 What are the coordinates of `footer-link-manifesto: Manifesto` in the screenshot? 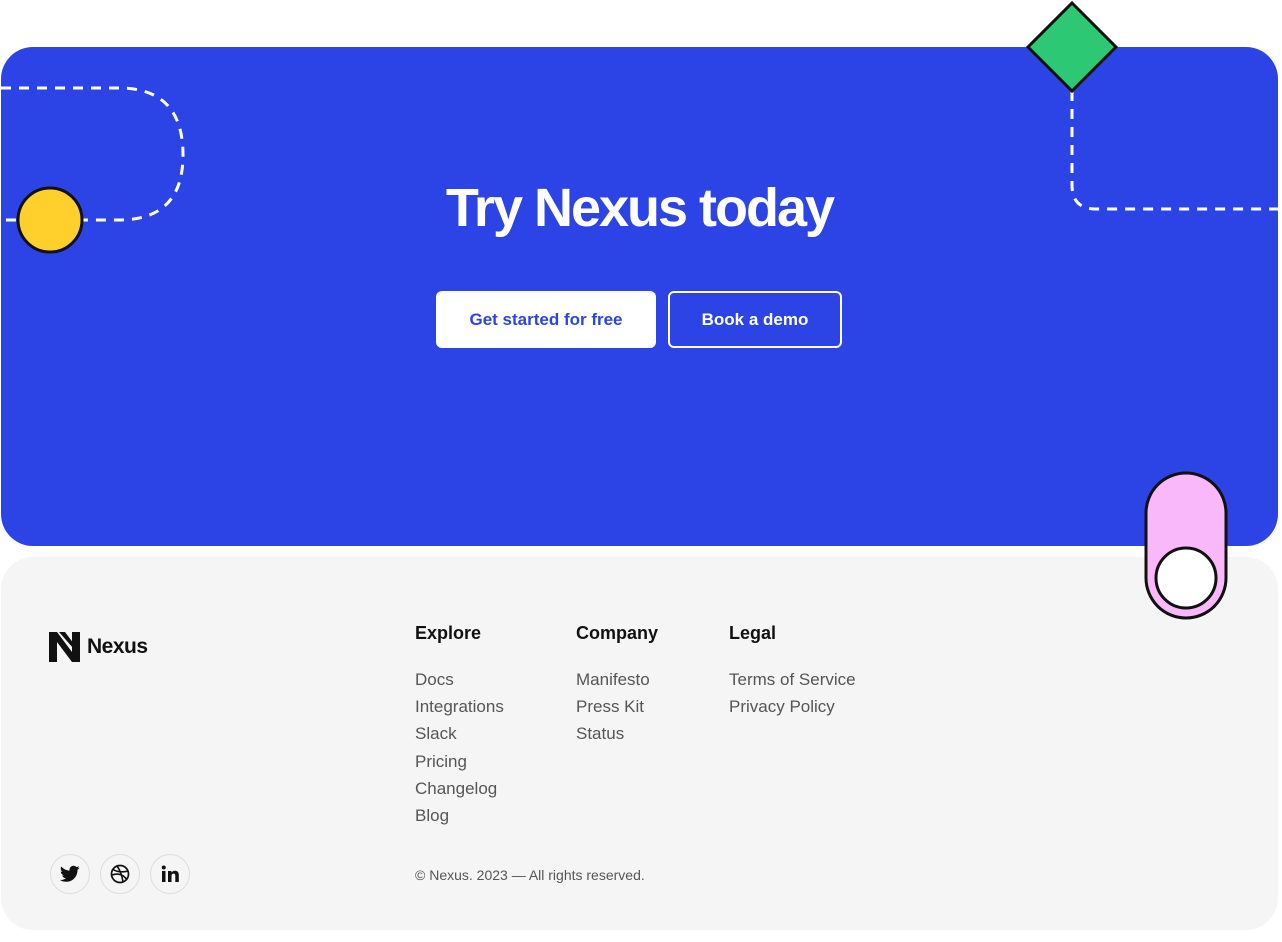 It's located at (617, 679).